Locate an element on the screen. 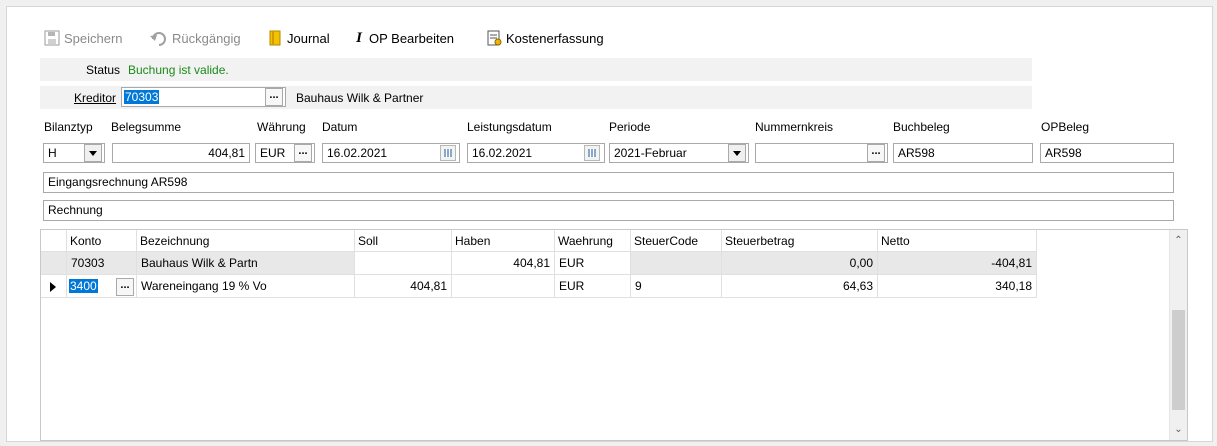  column-header-steuerbetrag: Steuerbetrag is located at coordinates (800, 241).